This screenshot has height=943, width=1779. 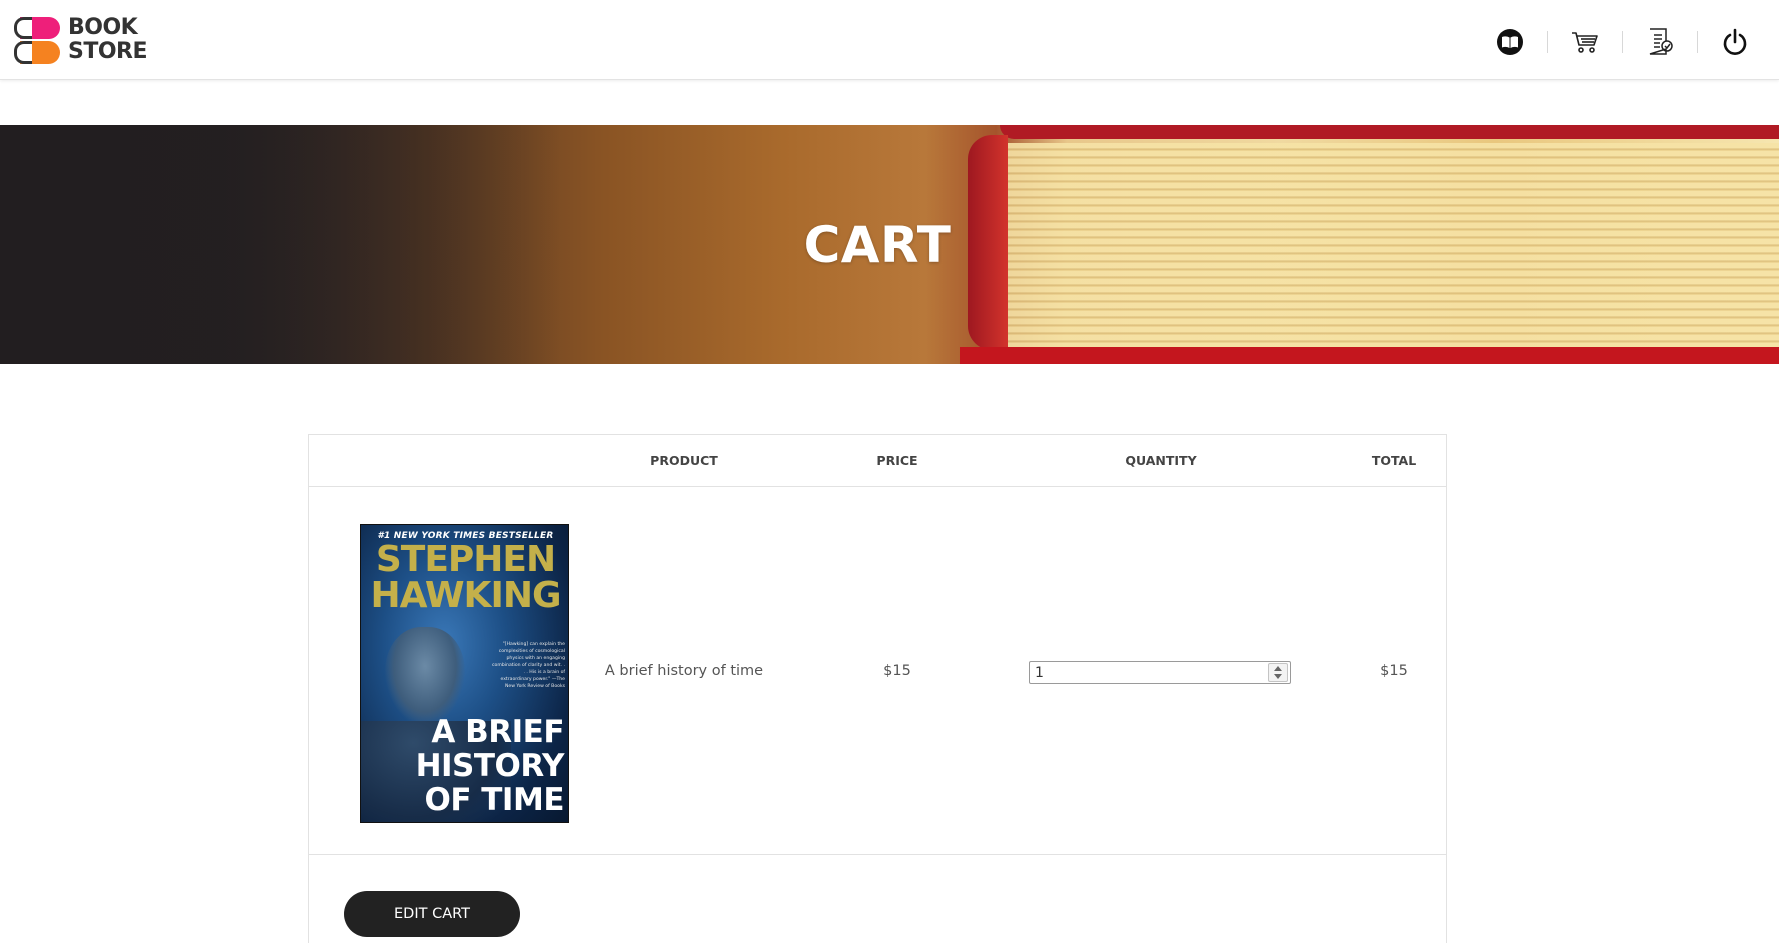 I want to click on product-name: A brief history of time, so click(x=684, y=671).